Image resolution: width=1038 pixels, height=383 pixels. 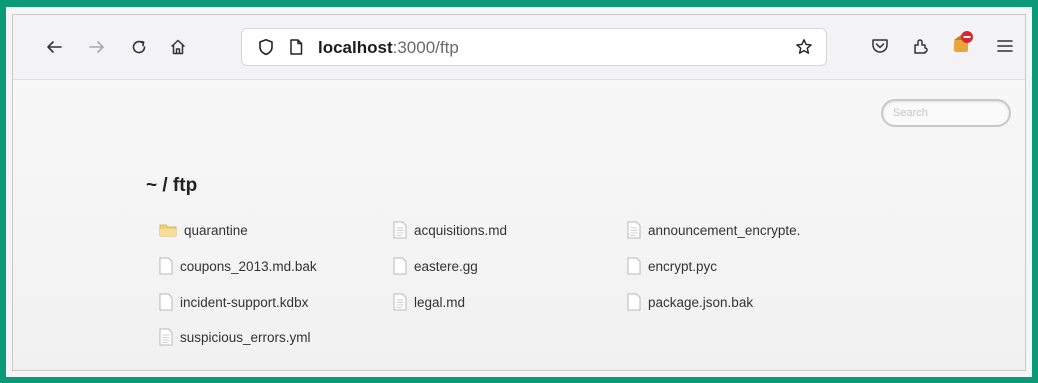 What do you see at coordinates (446, 266) in the screenshot?
I see `file-name: eastere.gg` at bounding box center [446, 266].